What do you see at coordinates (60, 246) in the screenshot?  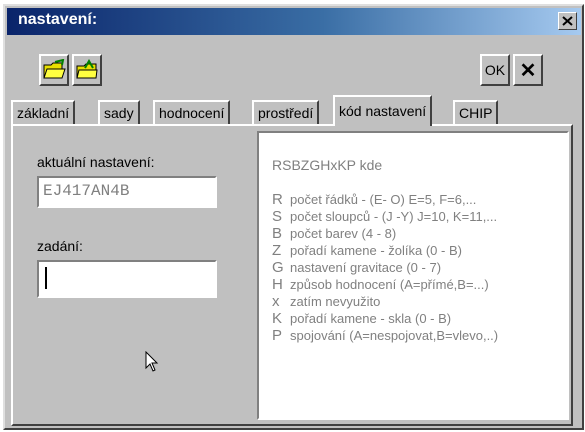 I see `input-label: zadání:` at bounding box center [60, 246].